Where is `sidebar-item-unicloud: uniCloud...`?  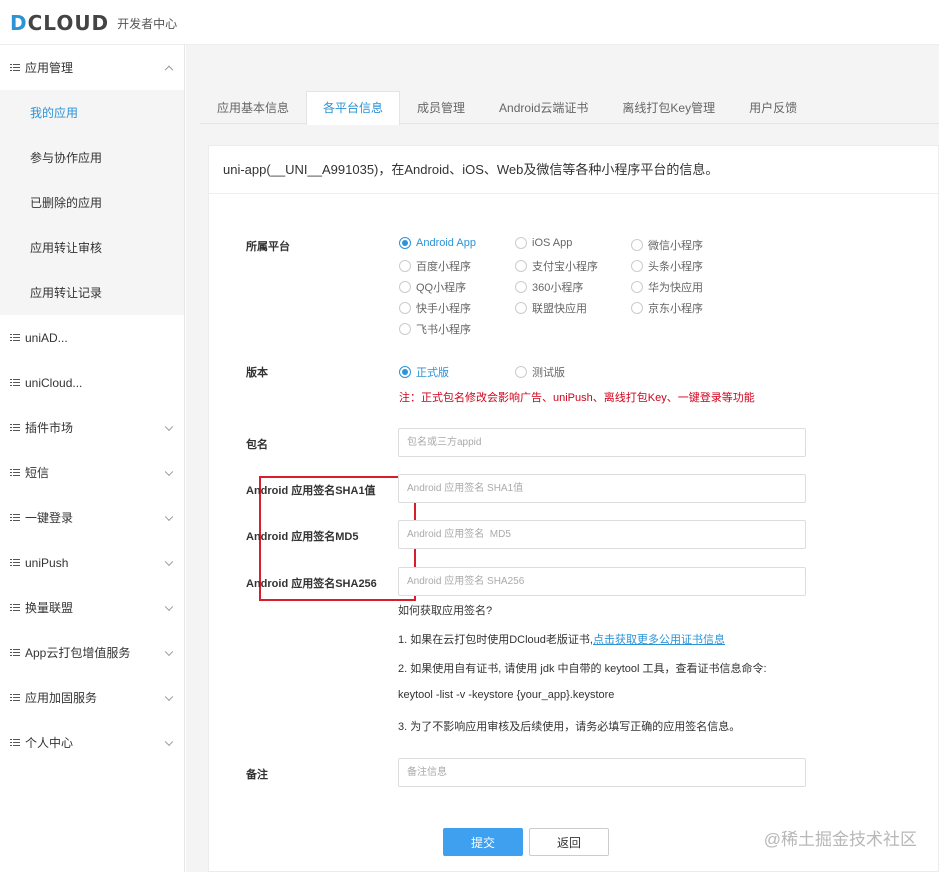 sidebar-item-unicloud: uniCloud... is located at coordinates (92, 382).